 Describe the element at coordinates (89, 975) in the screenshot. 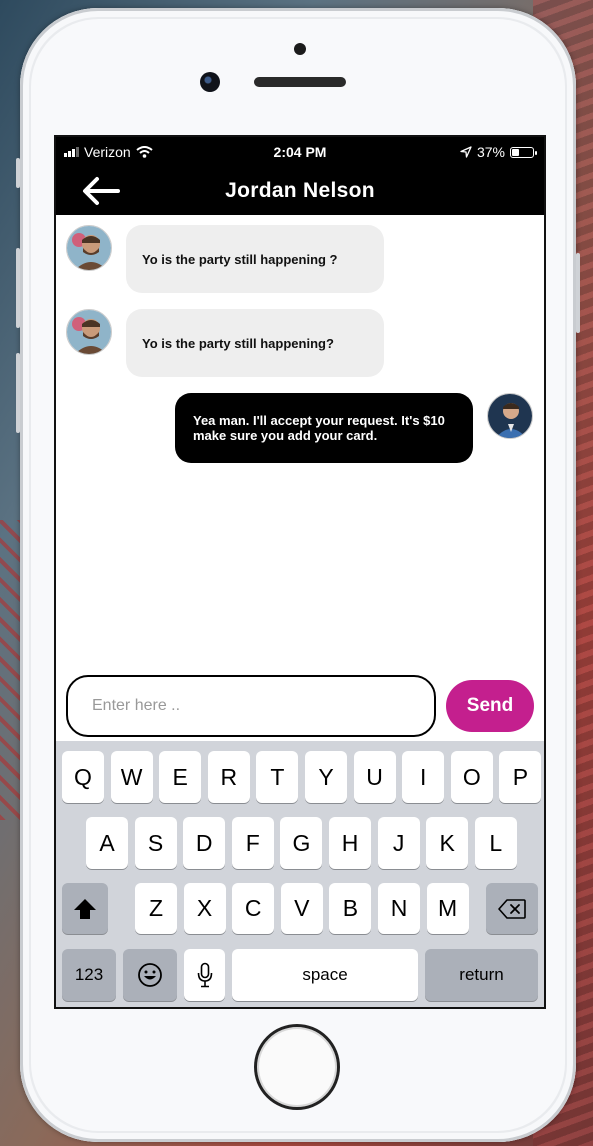

I see `numbers-key: 123` at that location.